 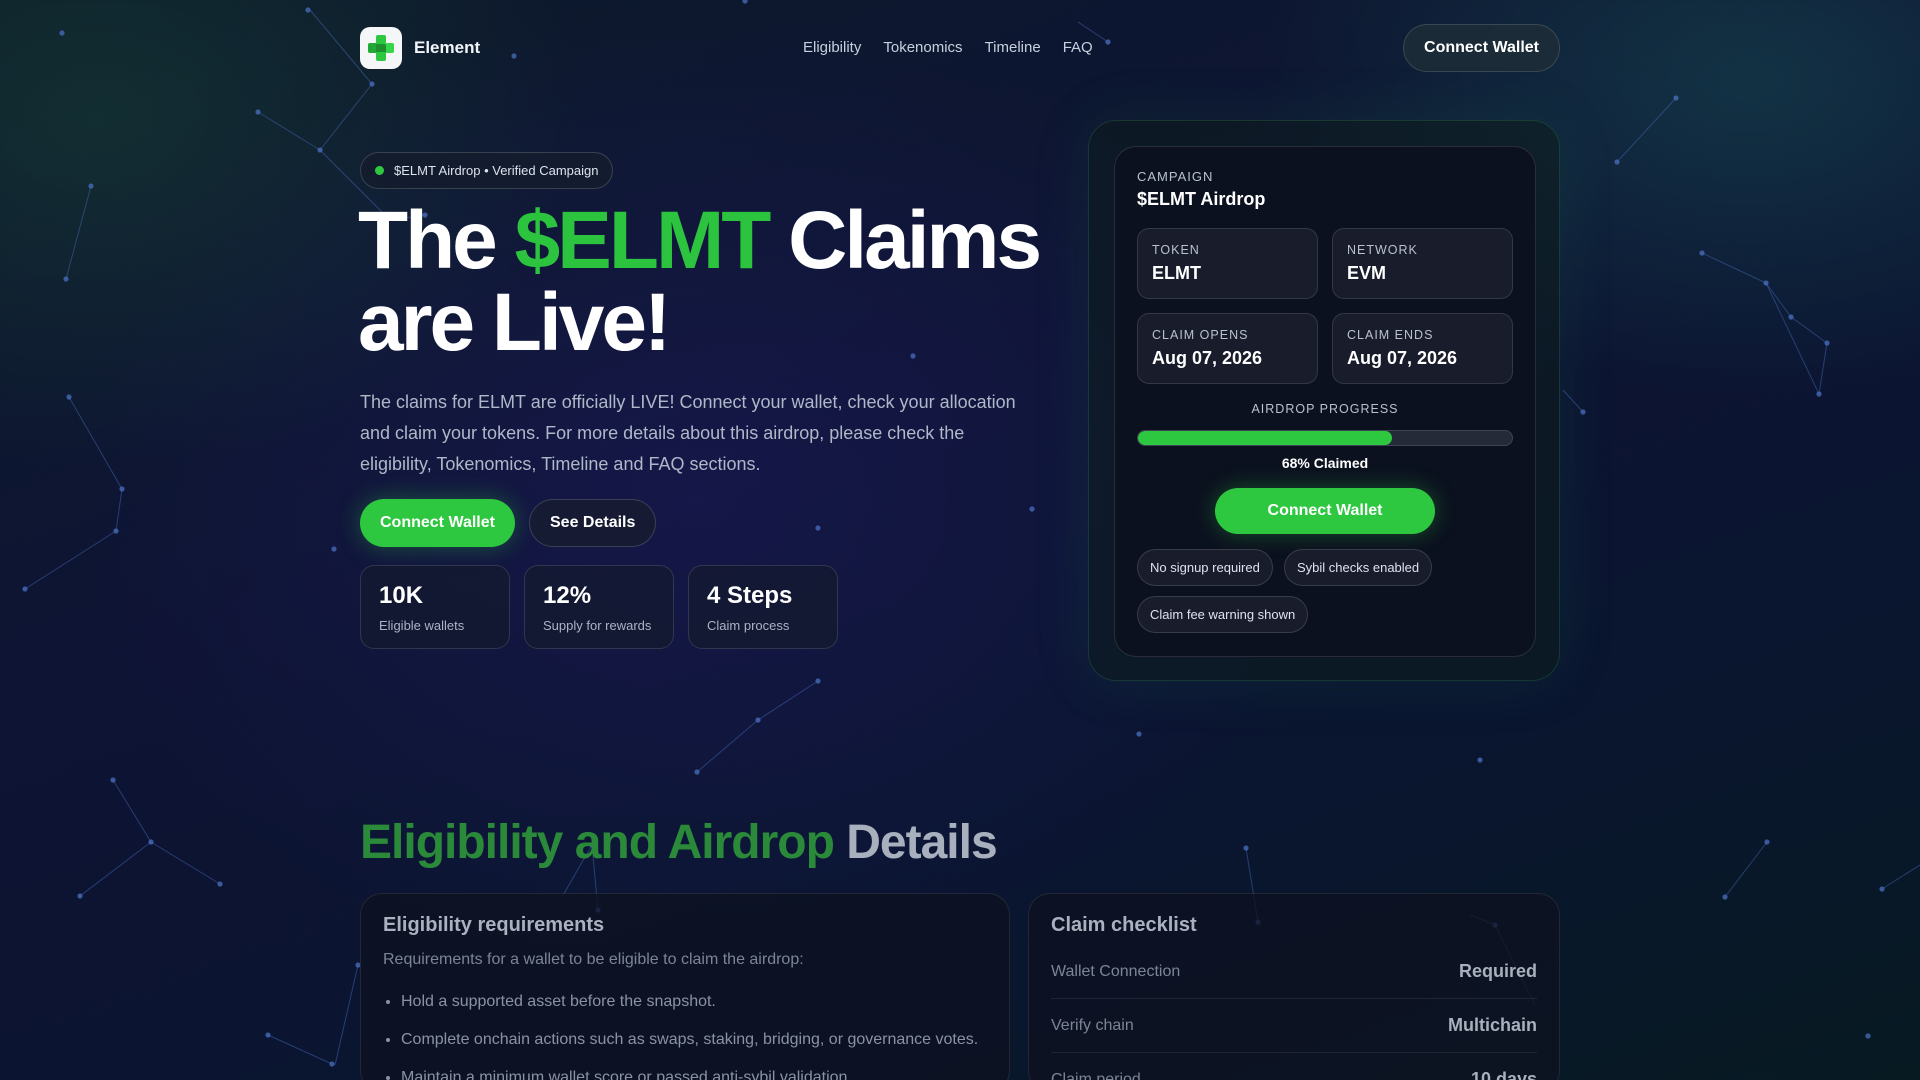 What do you see at coordinates (597, 842) in the screenshot?
I see `details-title-accent: Eligibility and Airdrop` at bounding box center [597, 842].